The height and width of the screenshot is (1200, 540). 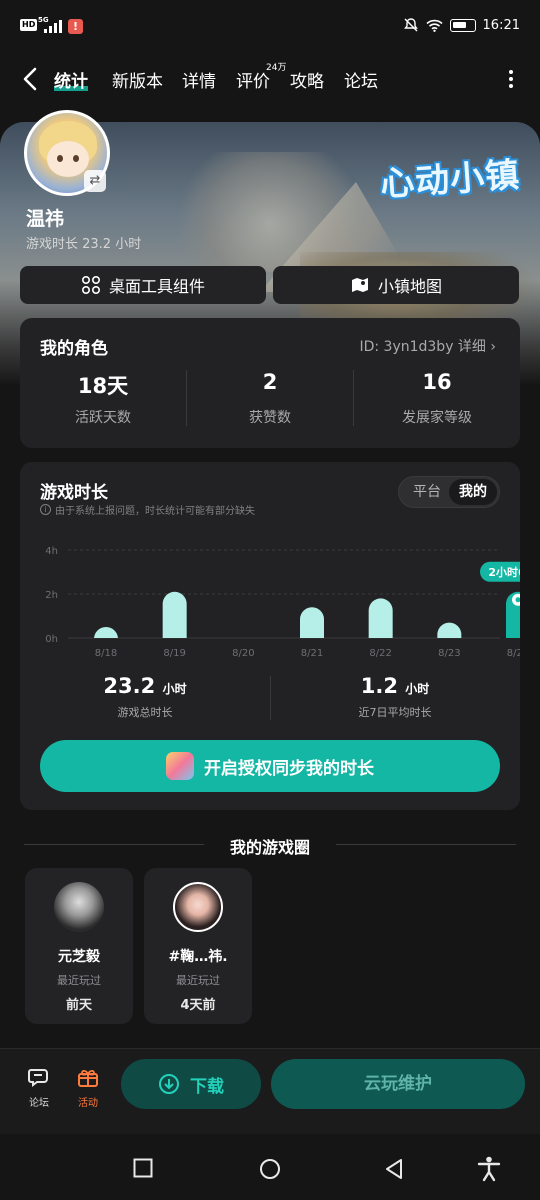 What do you see at coordinates (147, 509) in the screenshot?
I see `playtime-note: i 由于系统上报问题，时长统计可能有部分缺失` at bounding box center [147, 509].